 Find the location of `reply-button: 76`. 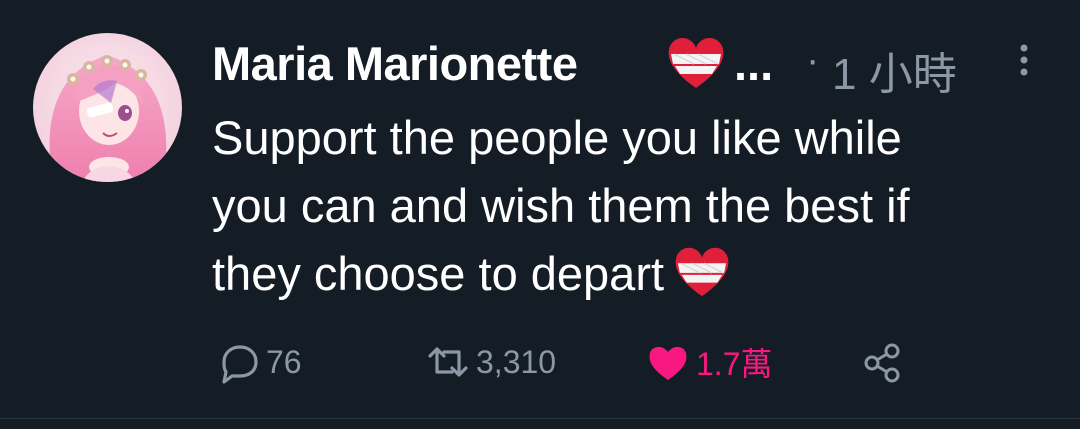

reply-button: 76 is located at coordinates (258, 362).